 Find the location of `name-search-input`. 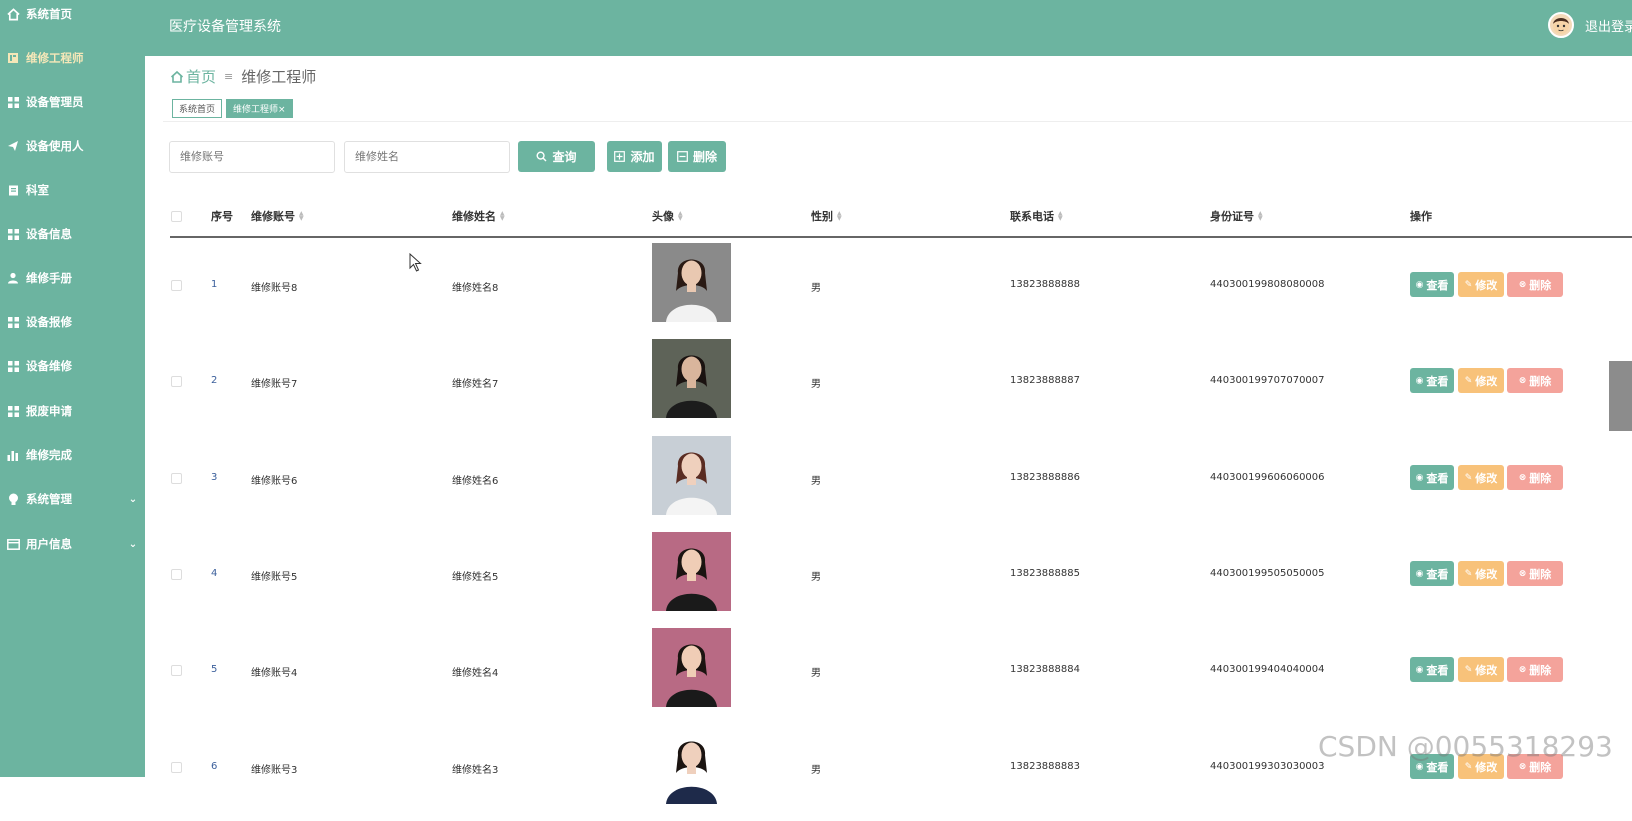

name-search-input is located at coordinates (427, 157).